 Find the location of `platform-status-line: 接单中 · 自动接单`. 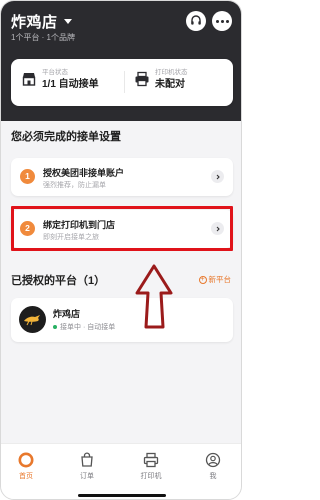

platform-status-line: 接单中 · 自动接单 is located at coordinates (84, 327).